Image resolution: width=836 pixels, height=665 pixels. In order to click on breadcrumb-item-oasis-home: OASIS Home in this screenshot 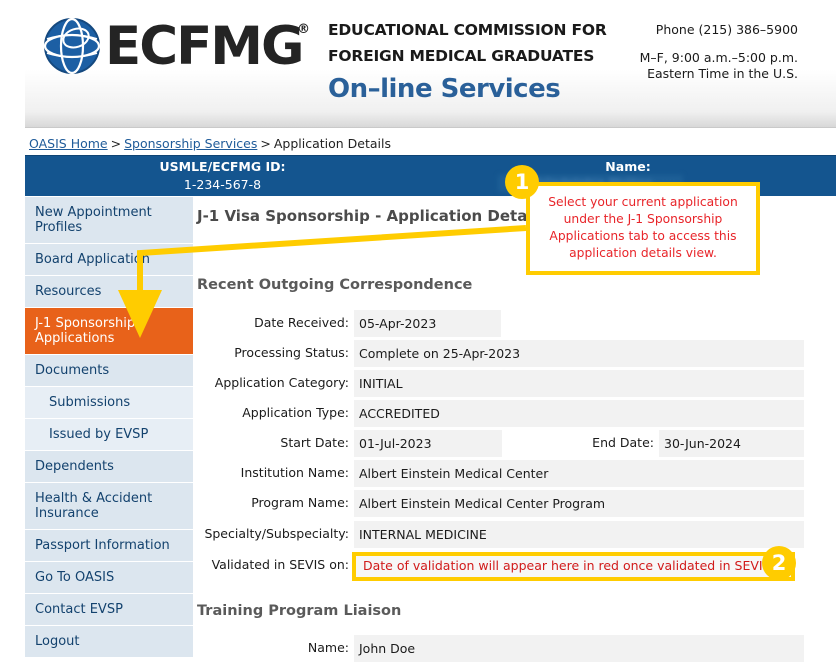, I will do `click(68, 143)`.